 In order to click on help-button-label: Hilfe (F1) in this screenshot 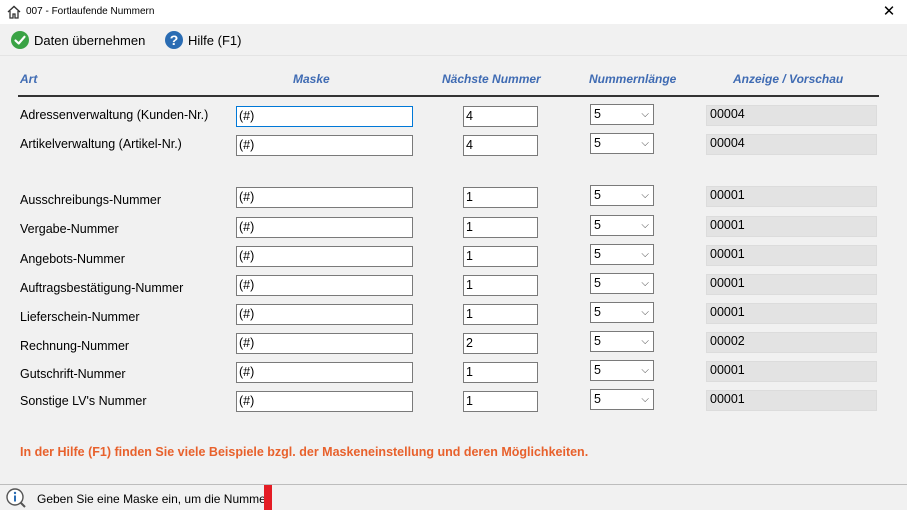, I will do `click(215, 40)`.